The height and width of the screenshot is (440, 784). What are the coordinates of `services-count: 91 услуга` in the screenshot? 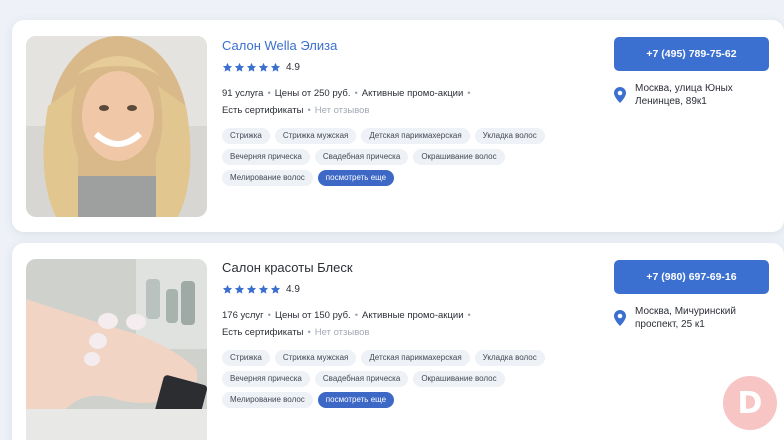 It's located at (243, 93).